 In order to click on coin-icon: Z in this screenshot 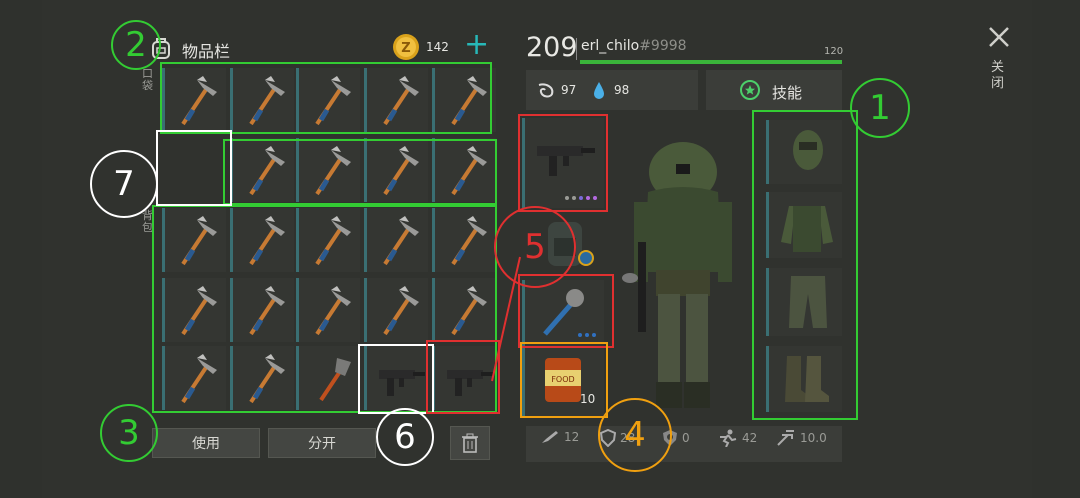, I will do `click(406, 47)`.